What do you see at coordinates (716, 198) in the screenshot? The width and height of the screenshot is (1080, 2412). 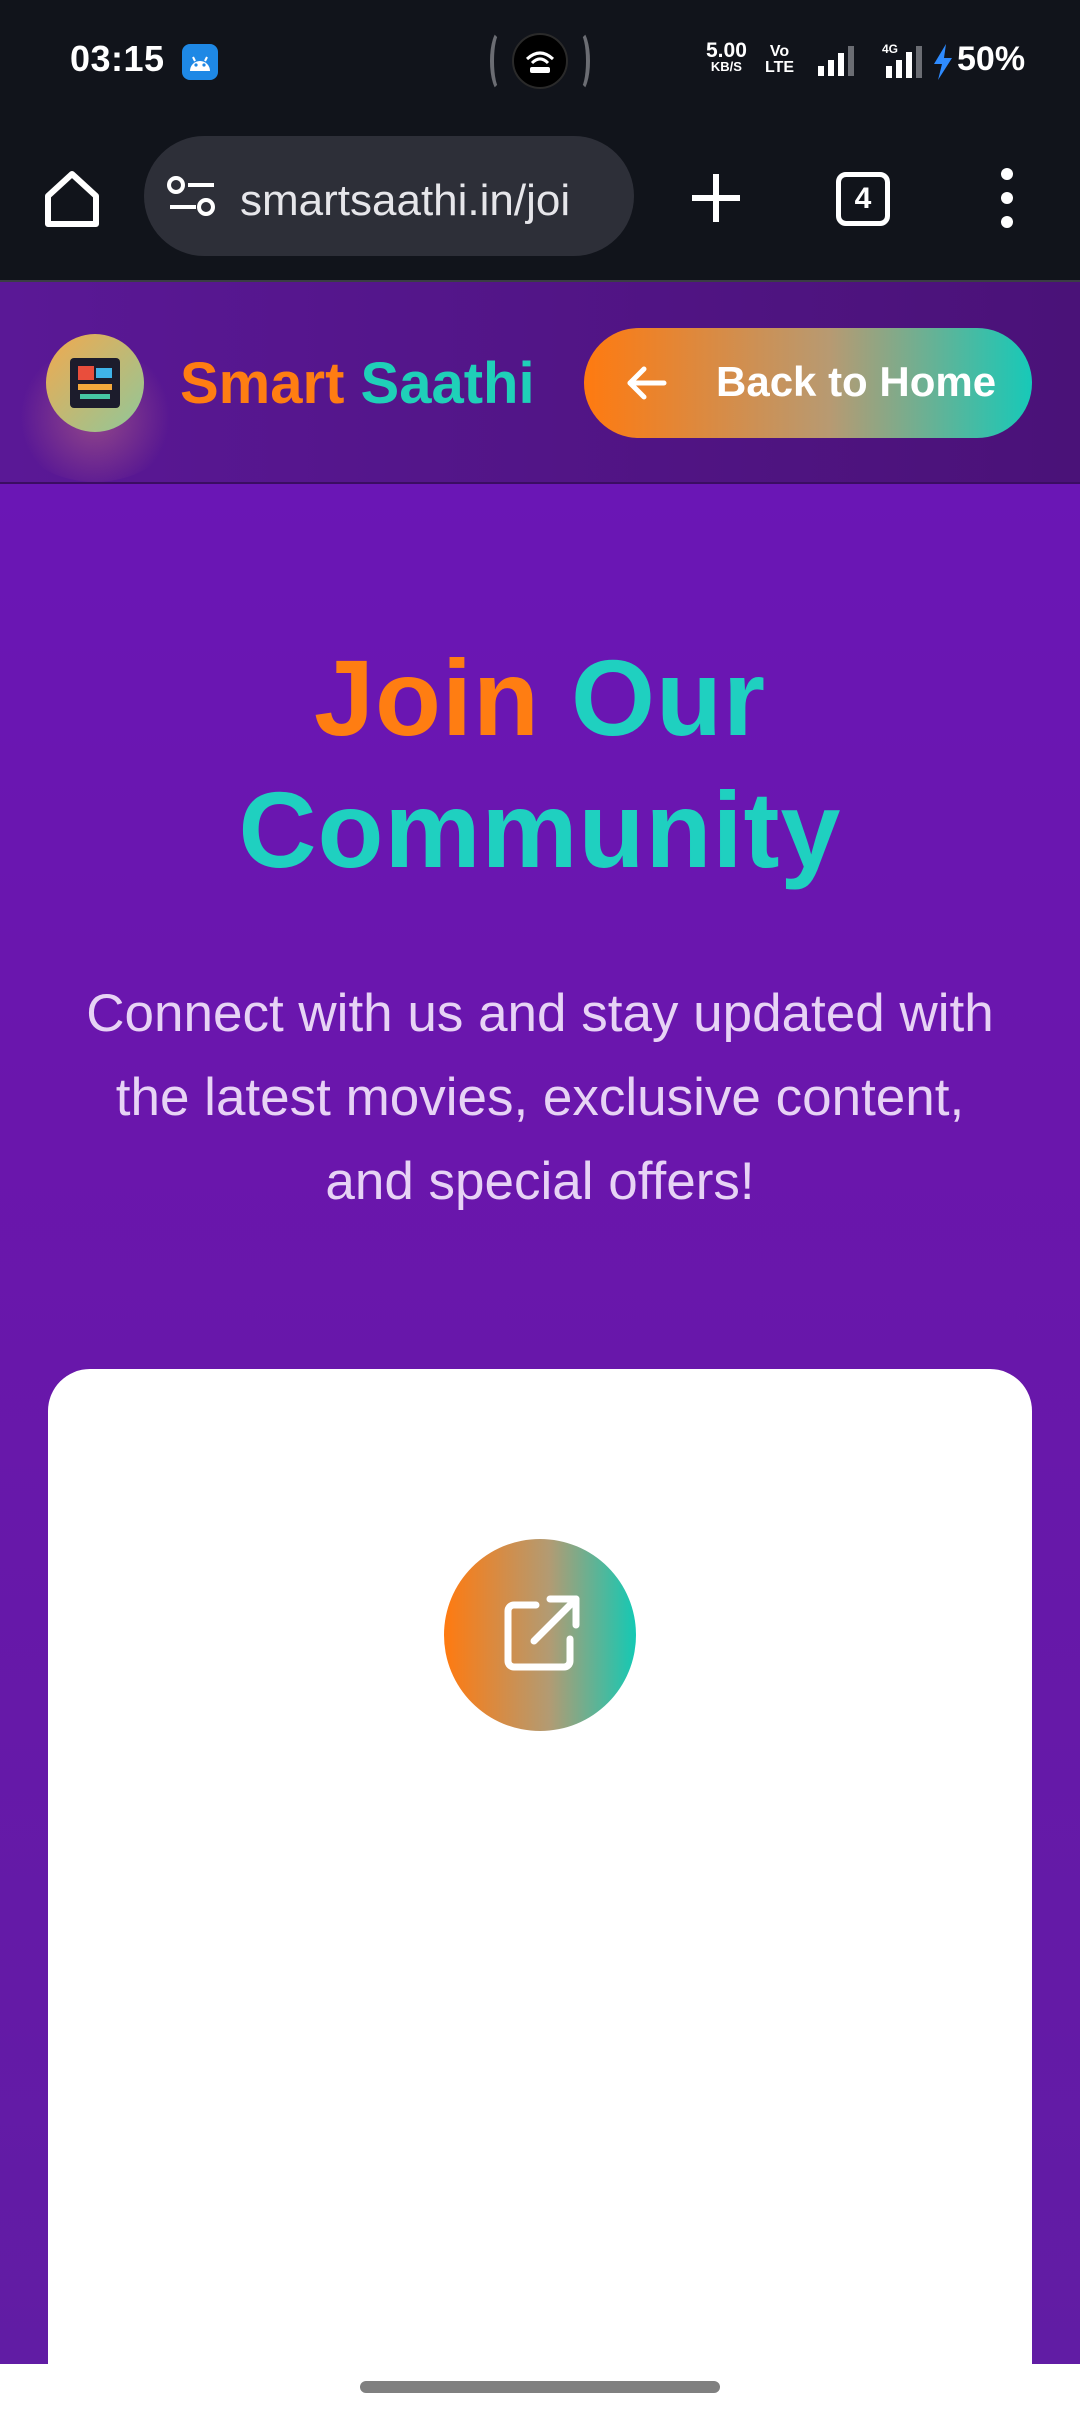 I see `new-tab-icon` at bounding box center [716, 198].